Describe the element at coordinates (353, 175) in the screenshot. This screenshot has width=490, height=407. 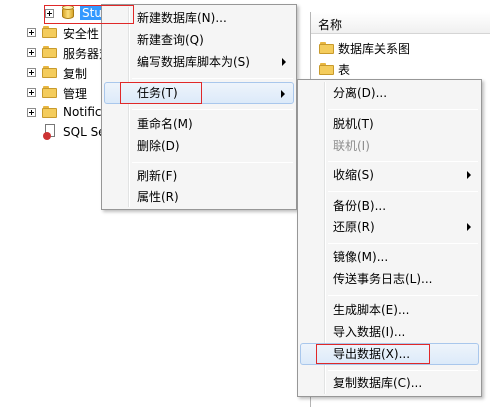
I see `menu-item-label: 收缩(S)` at that location.